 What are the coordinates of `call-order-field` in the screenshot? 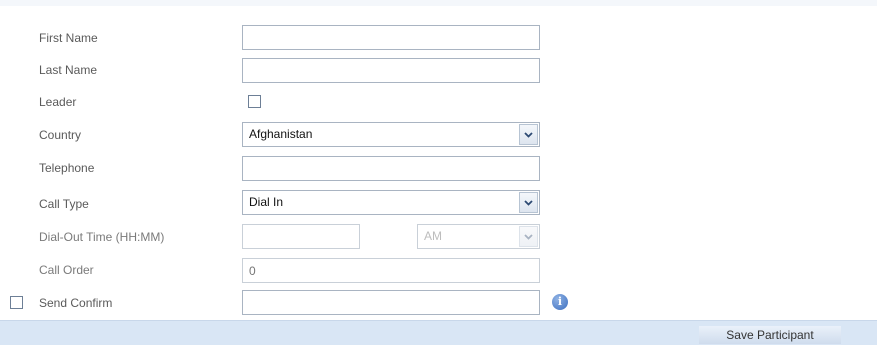 It's located at (391, 270).